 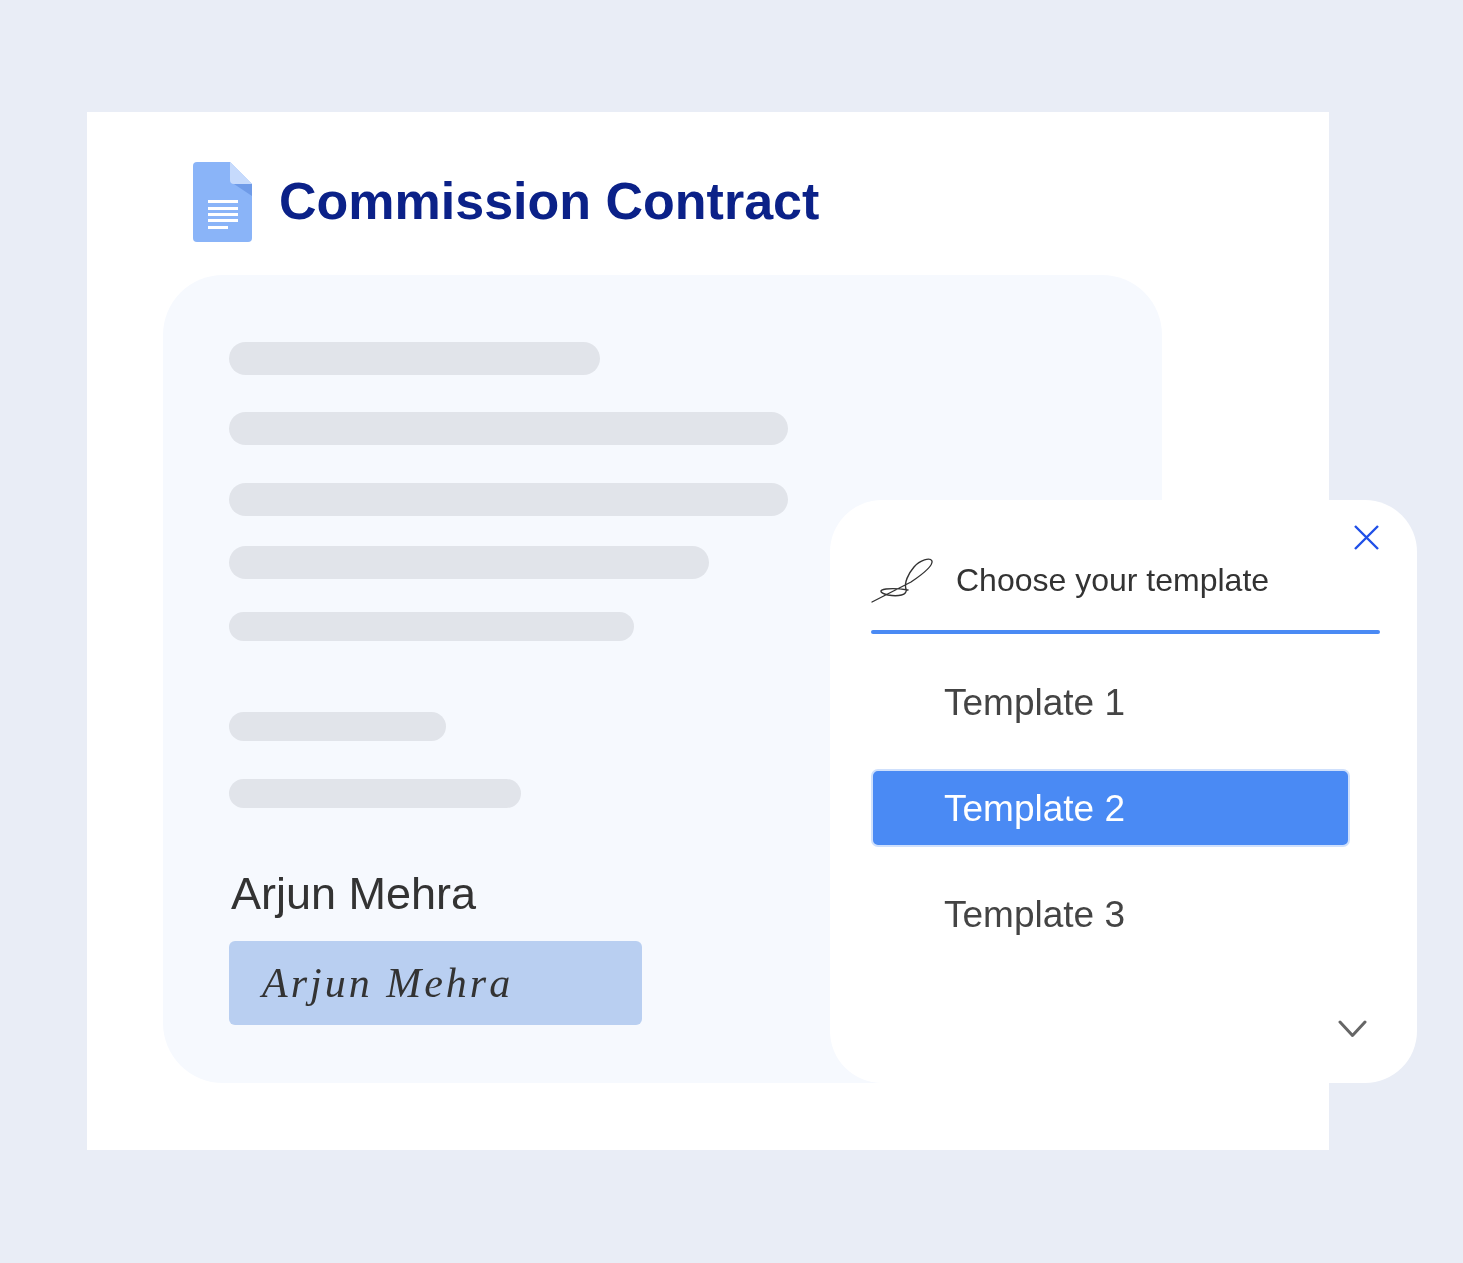 What do you see at coordinates (1113, 580) in the screenshot?
I see `dialog-title: Choose your template` at bounding box center [1113, 580].